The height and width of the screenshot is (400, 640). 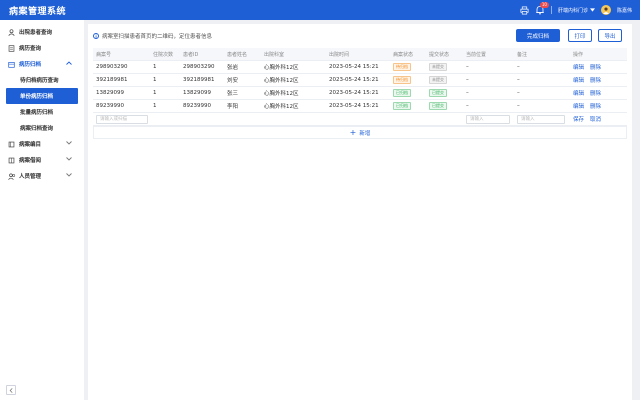 What do you see at coordinates (544, 5) in the screenshot?
I see `notification-badge: 10` at bounding box center [544, 5].